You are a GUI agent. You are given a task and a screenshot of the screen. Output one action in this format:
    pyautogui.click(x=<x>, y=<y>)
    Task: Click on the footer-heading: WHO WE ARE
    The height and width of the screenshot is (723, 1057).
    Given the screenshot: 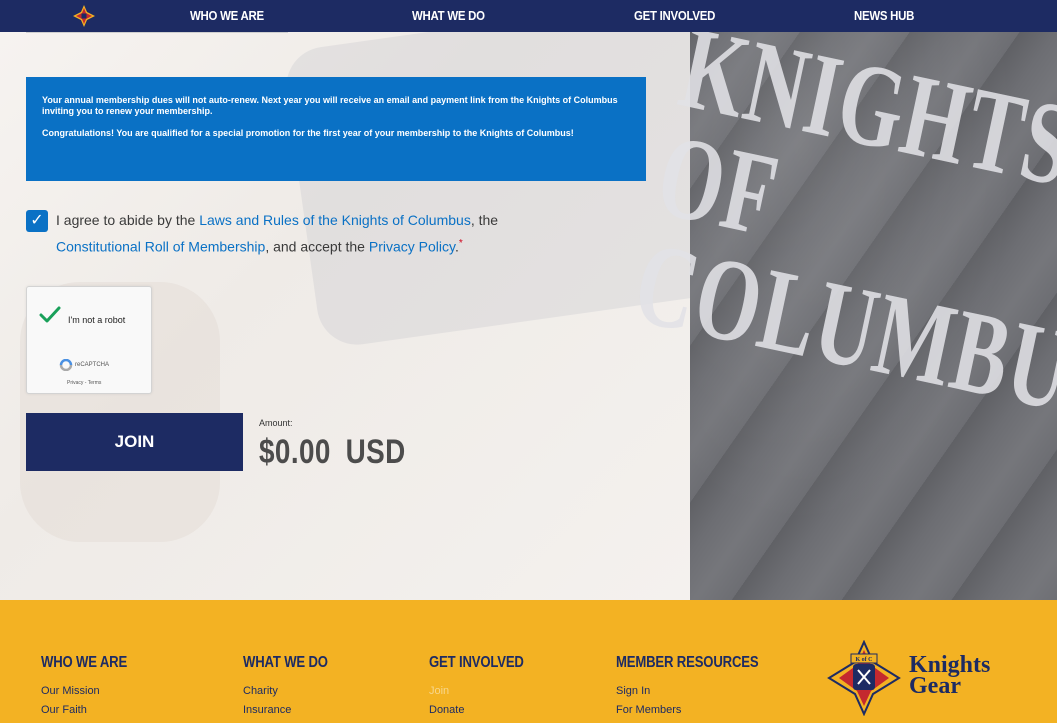 What is the action you would take?
    pyautogui.click(x=84, y=662)
    